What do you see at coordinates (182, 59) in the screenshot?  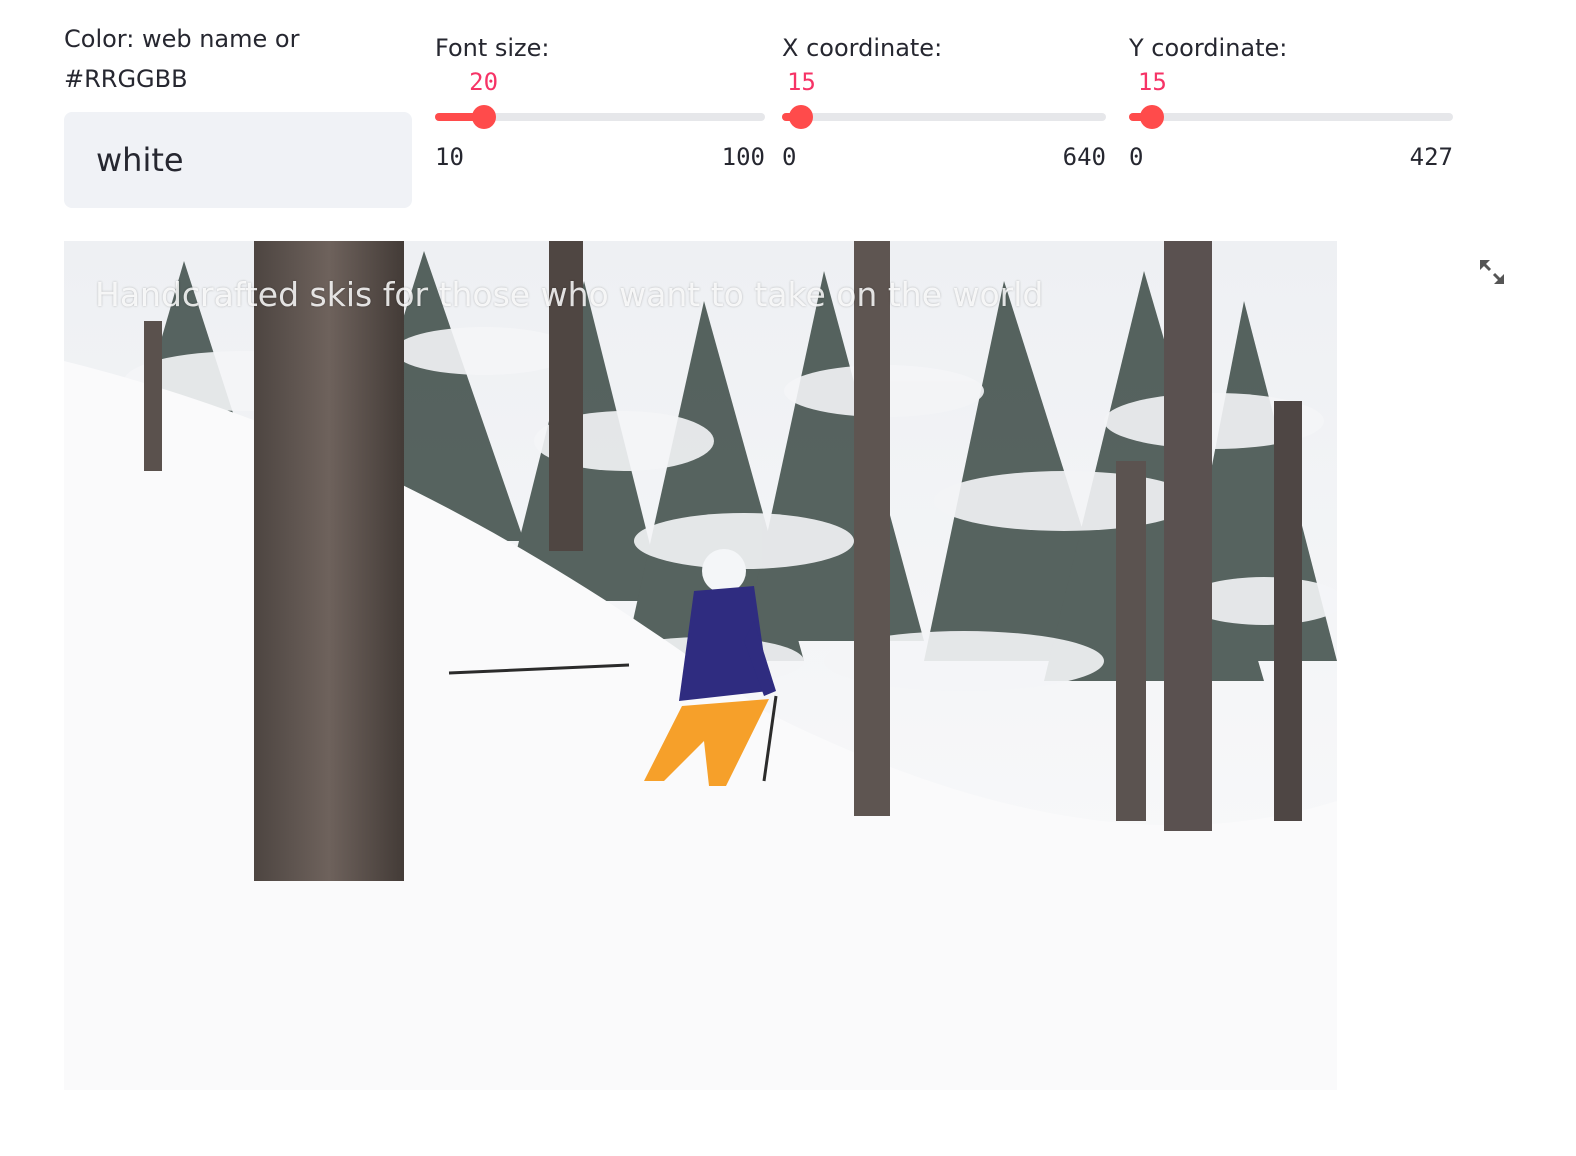 I see `color-input-label: Color: web name or #RRGGBB` at bounding box center [182, 59].